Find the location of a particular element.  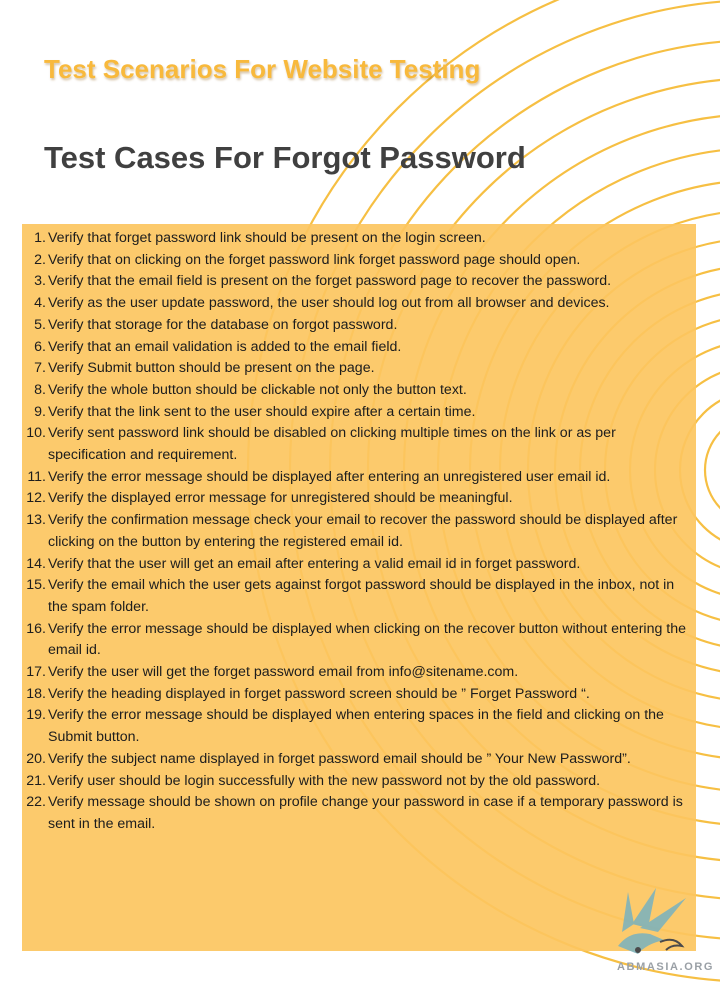

test-case-number: 13. is located at coordinates (36, 520).